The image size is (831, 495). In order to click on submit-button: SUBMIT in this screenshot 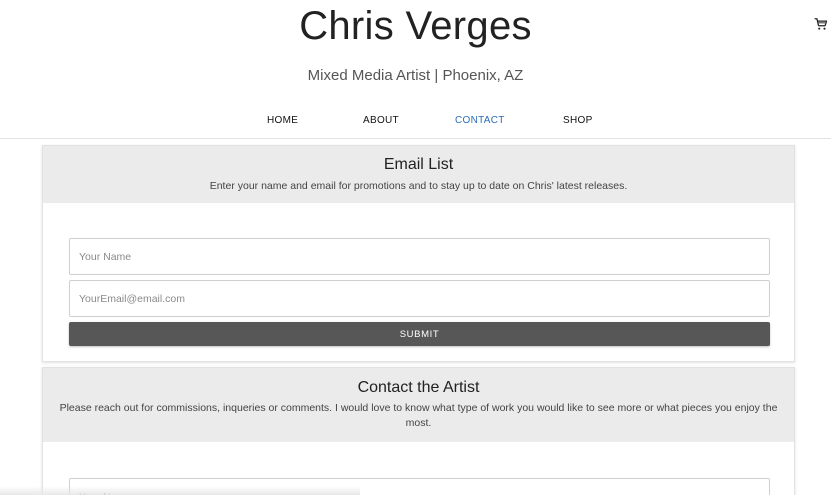, I will do `click(419, 334)`.